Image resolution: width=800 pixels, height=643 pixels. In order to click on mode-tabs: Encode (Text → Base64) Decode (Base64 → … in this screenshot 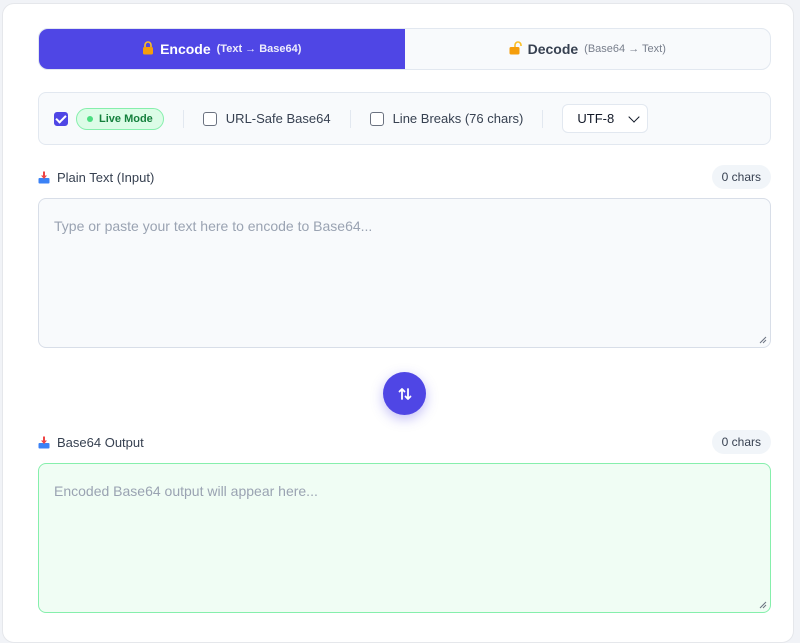, I will do `click(404, 49)`.